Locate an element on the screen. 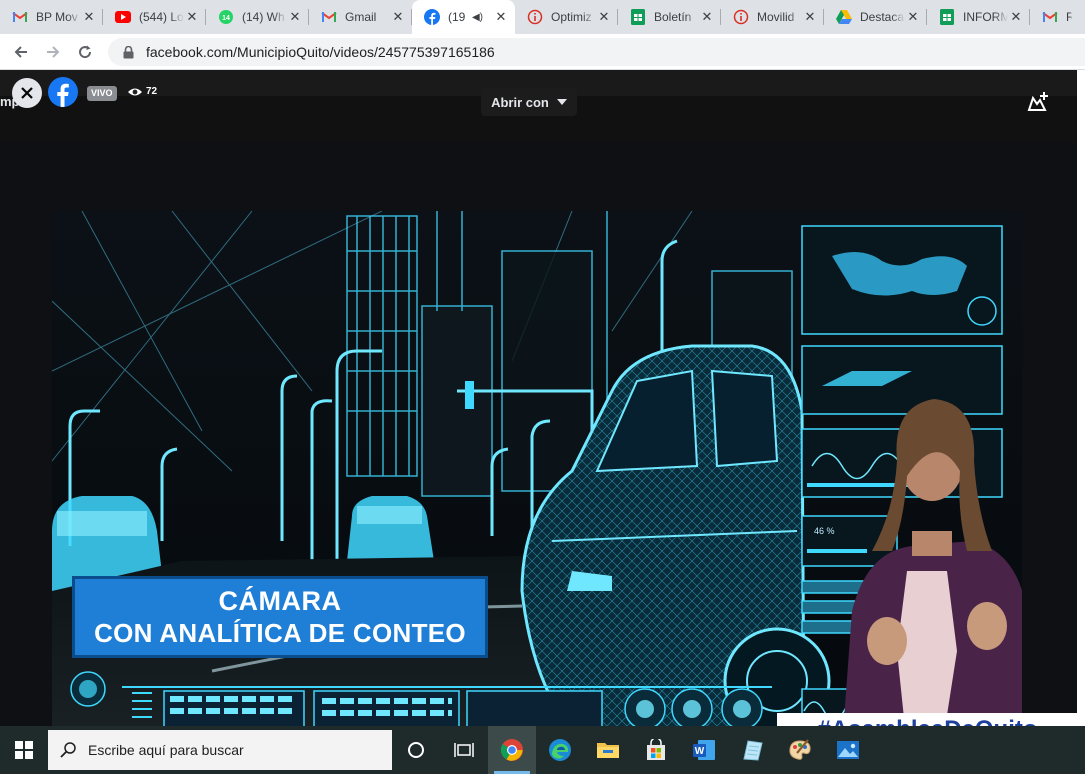 The height and width of the screenshot is (774, 1085). taskbar-edge is located at coordinates (560, 750).